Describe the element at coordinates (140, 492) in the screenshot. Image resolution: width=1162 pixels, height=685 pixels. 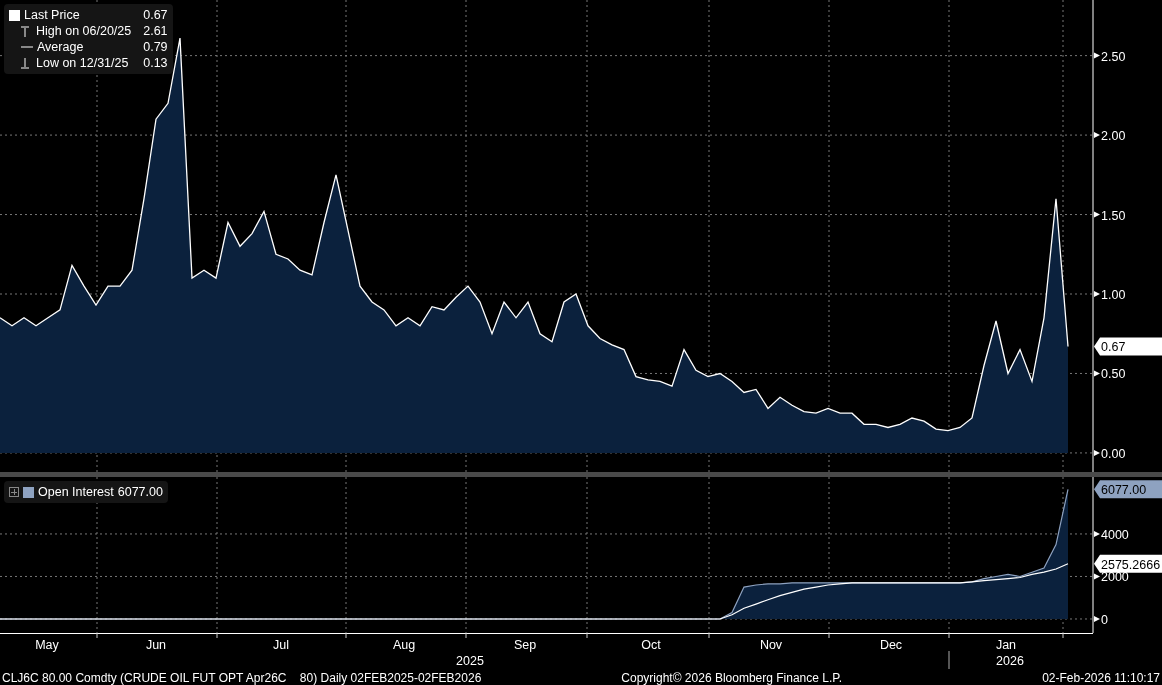
I see `legend-value: 6077.00` at that location.